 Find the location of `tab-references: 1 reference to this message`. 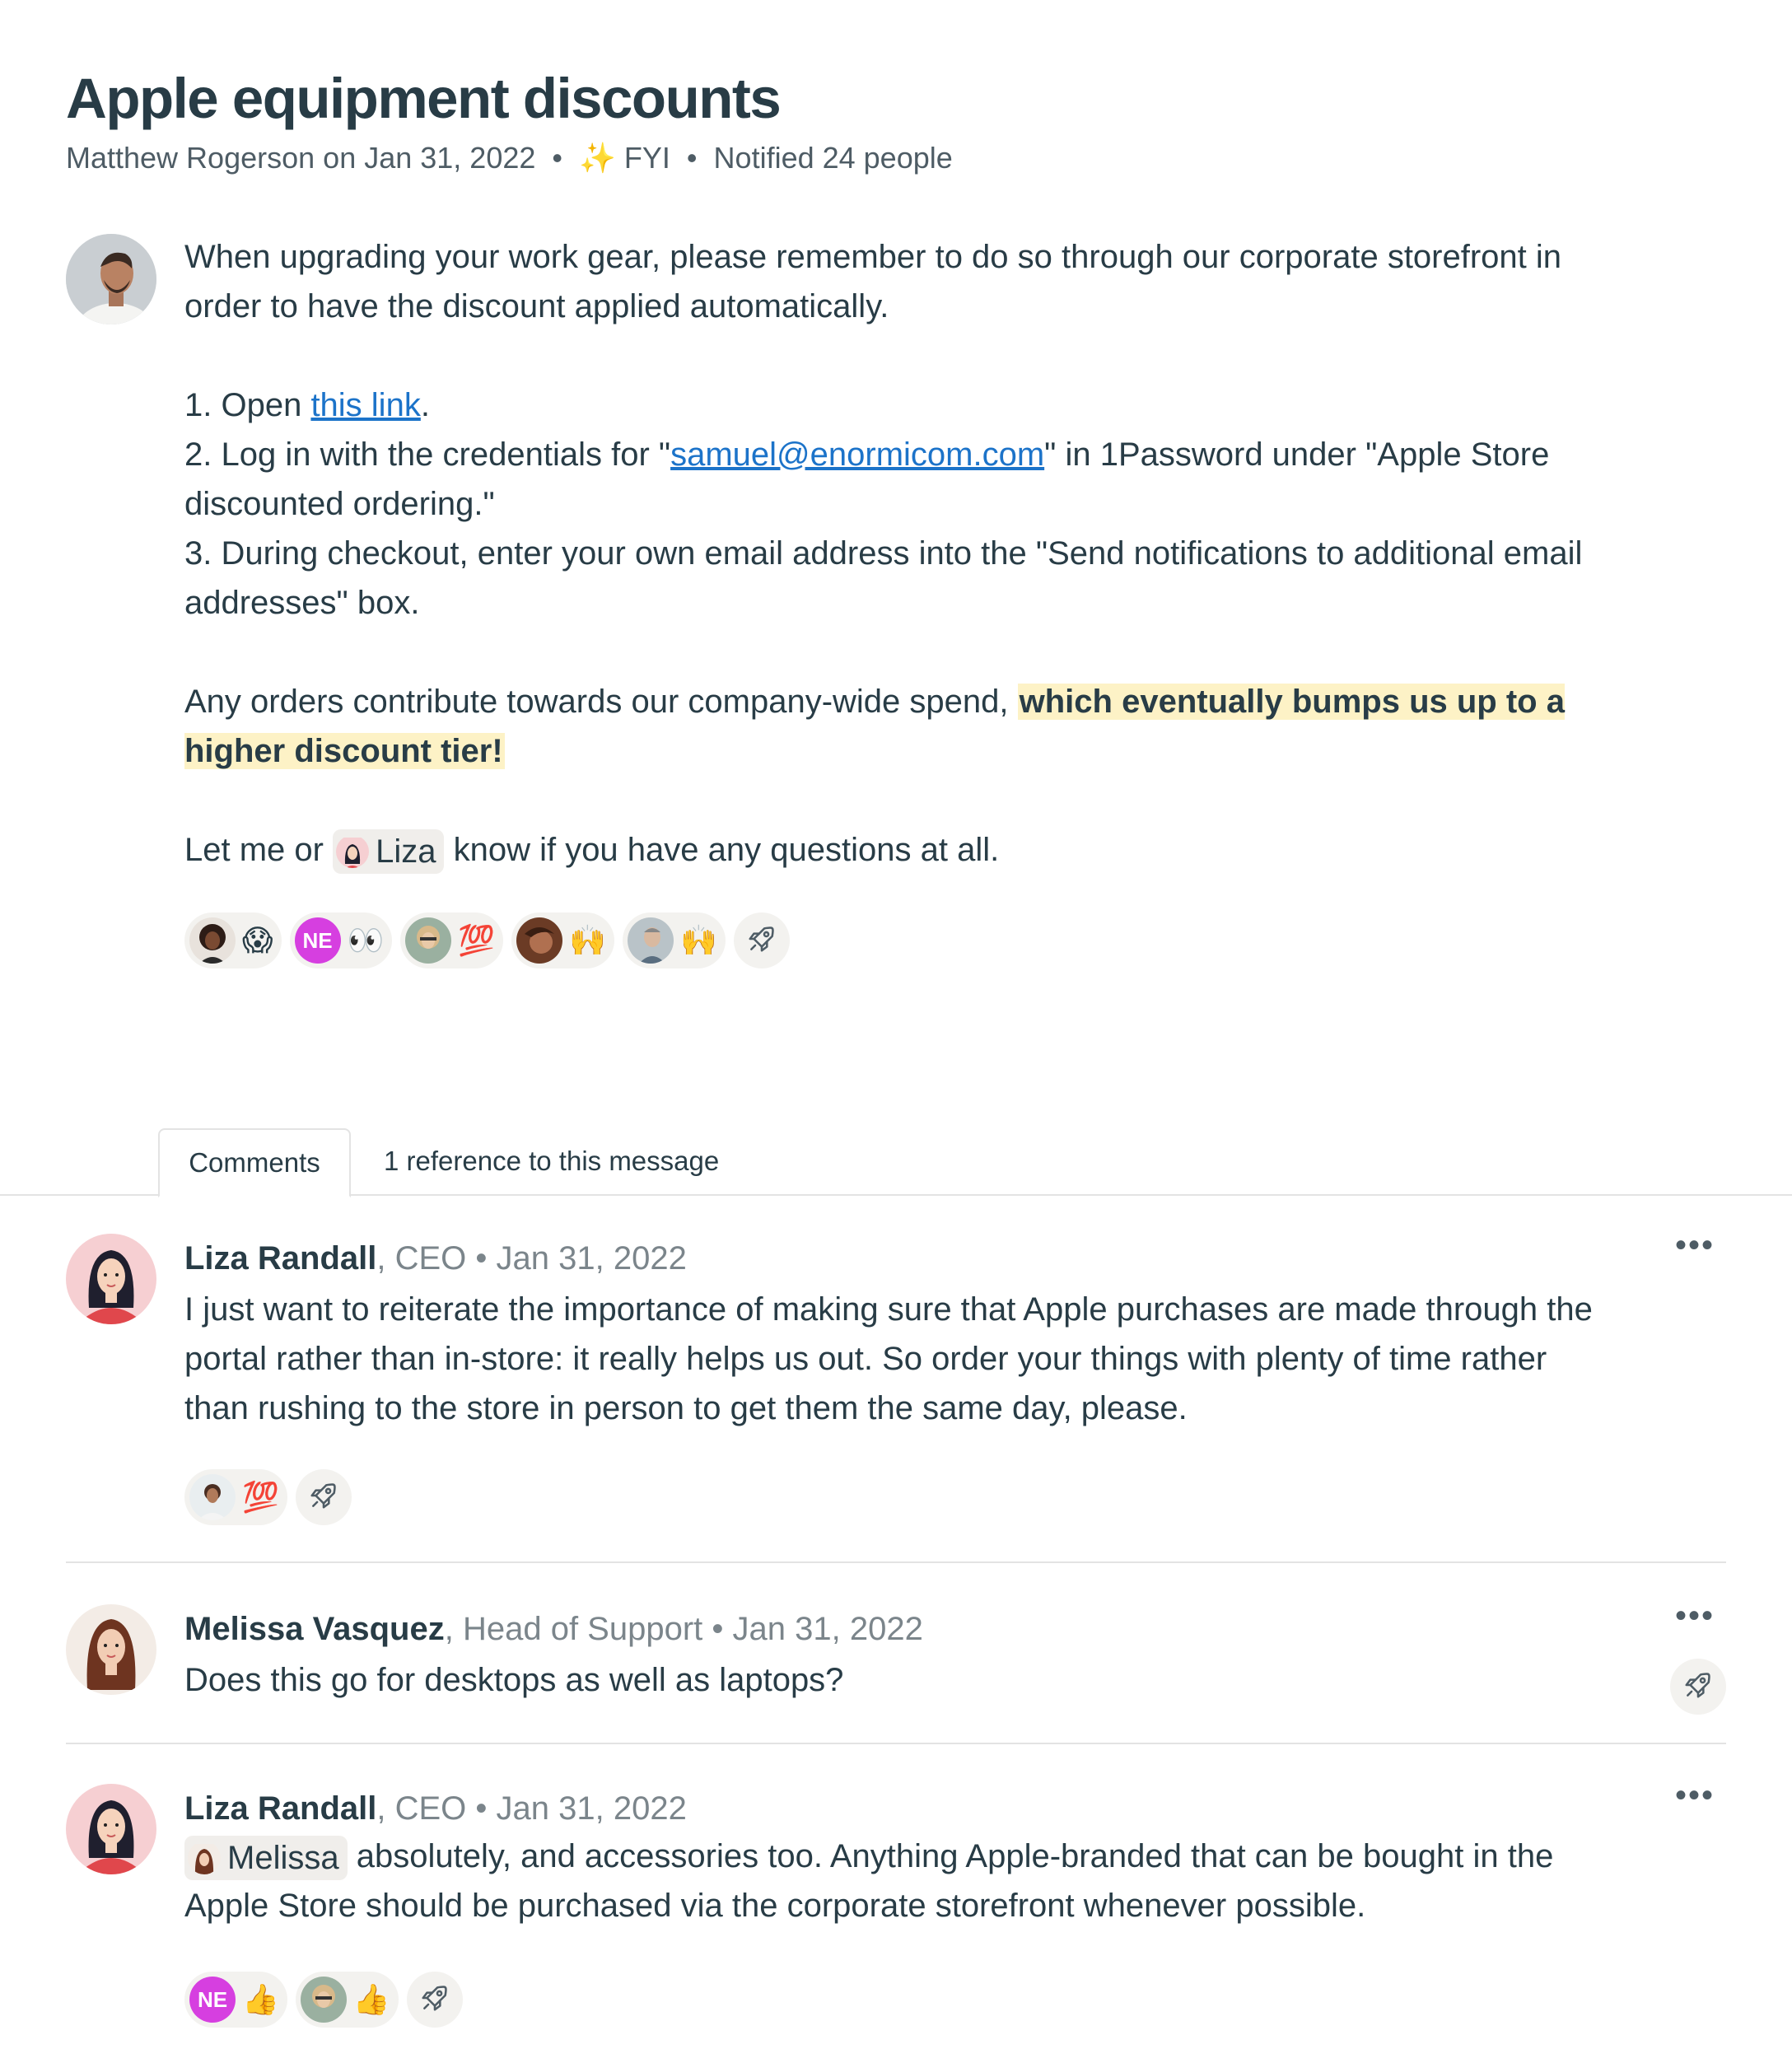

tab-references: 1 reference to this message is located at coordinates (551, 1161).